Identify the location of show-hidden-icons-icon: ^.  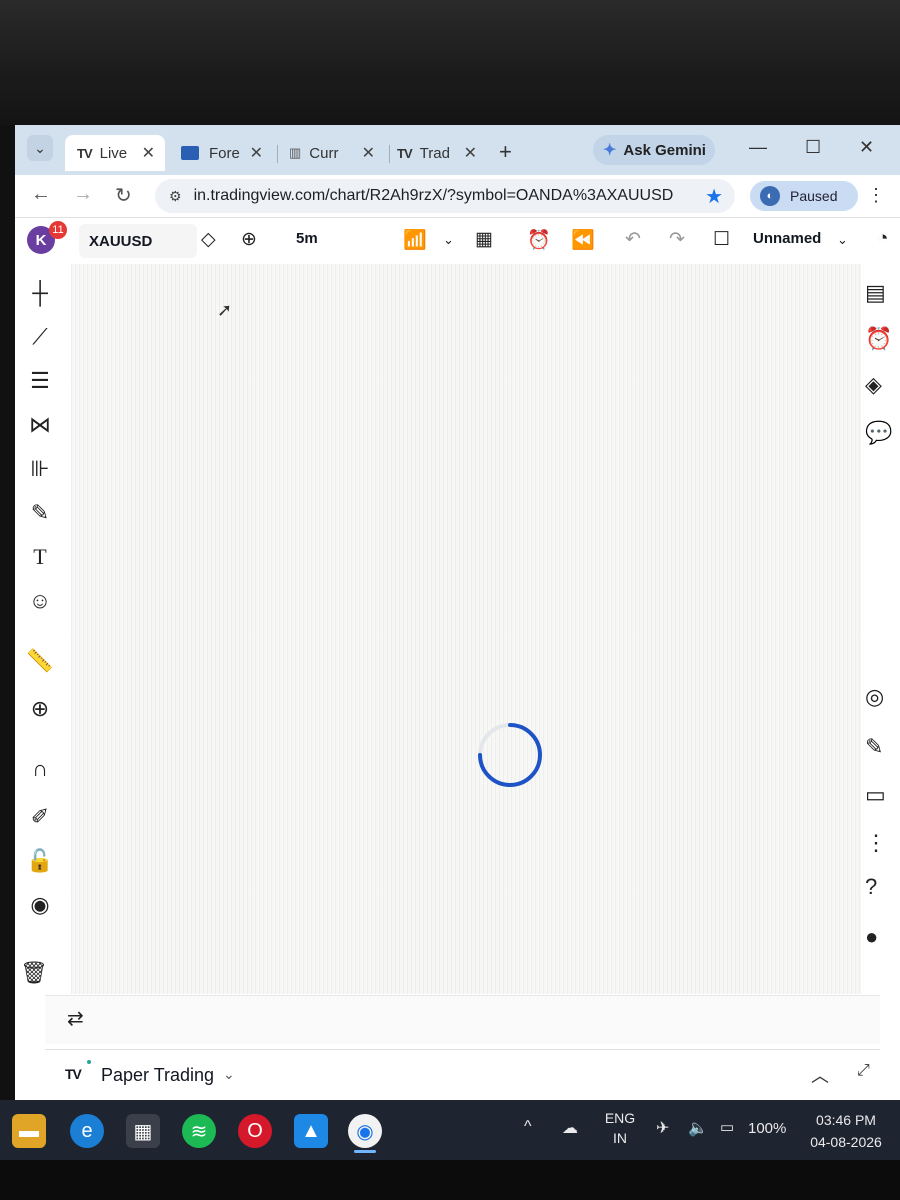
(528, 1127).